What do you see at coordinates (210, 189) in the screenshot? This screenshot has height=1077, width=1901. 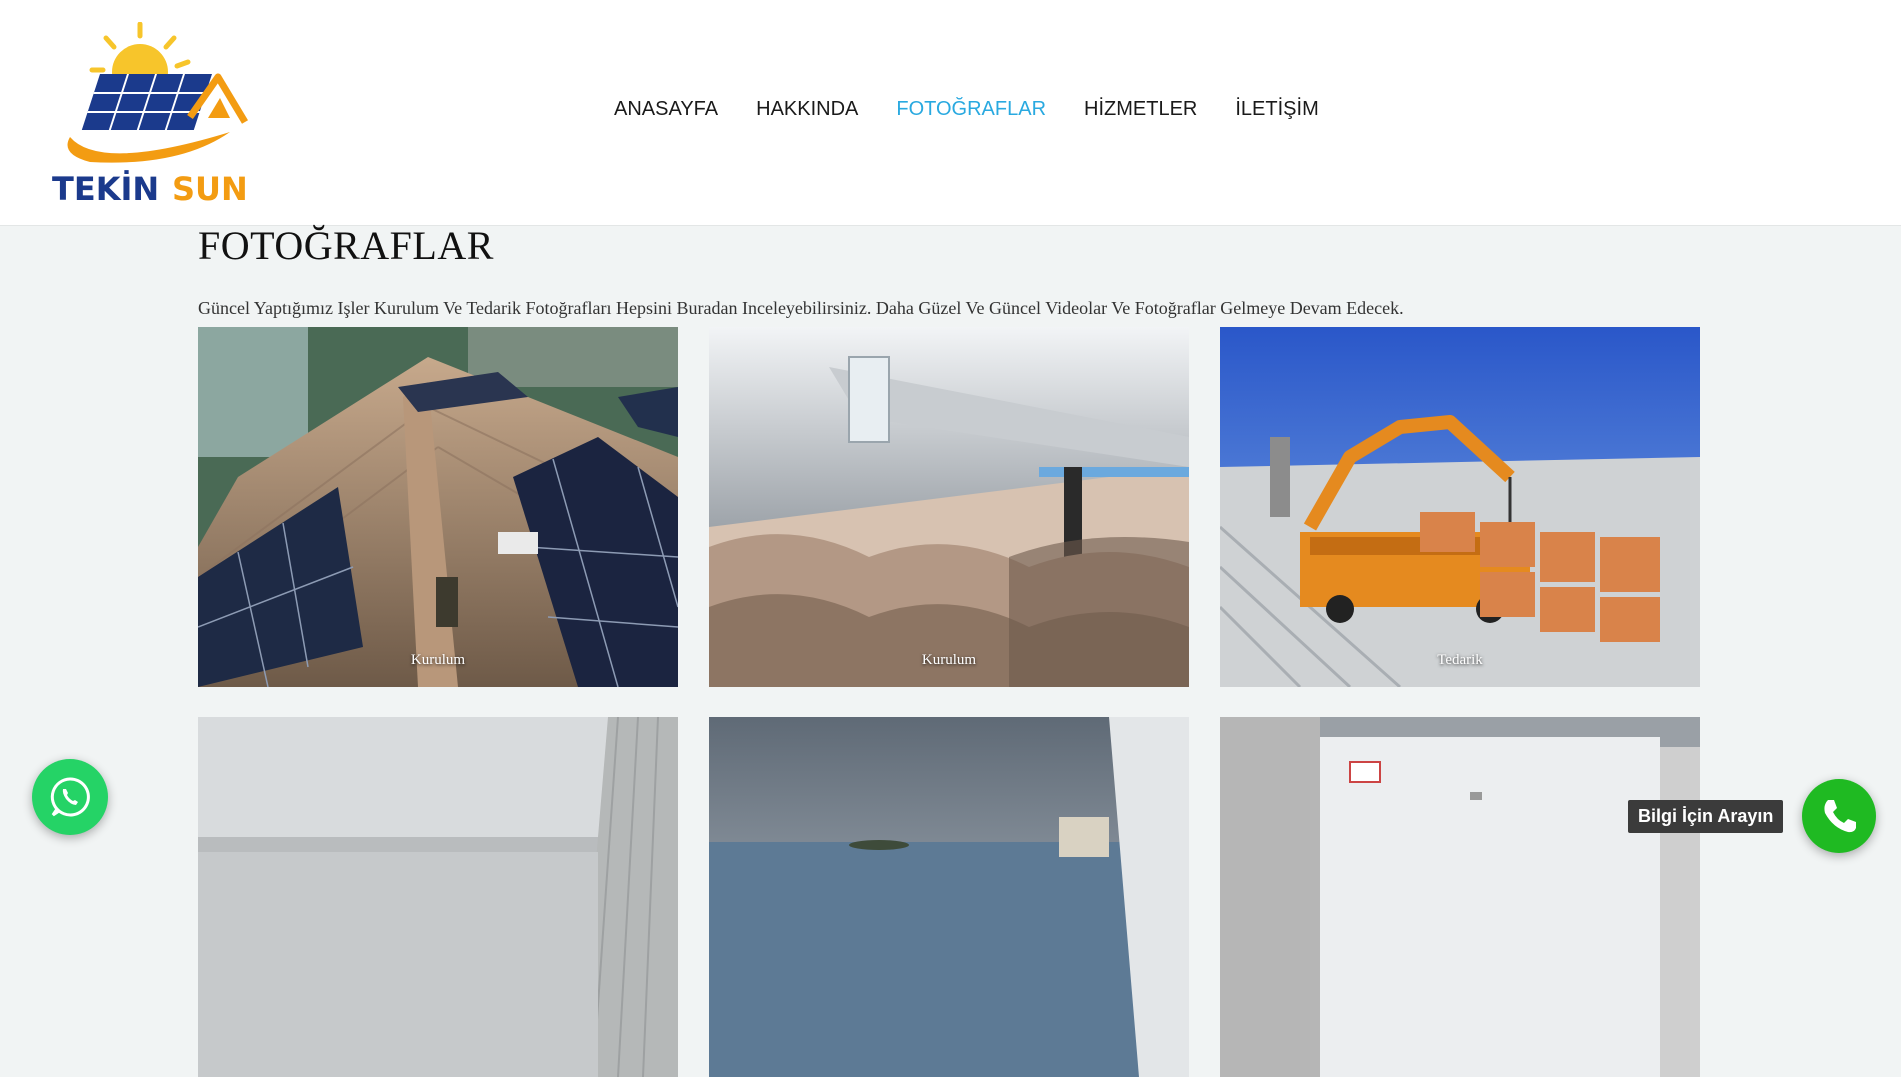 I see `svg-text: SUN` at bounding box center [210, 189].